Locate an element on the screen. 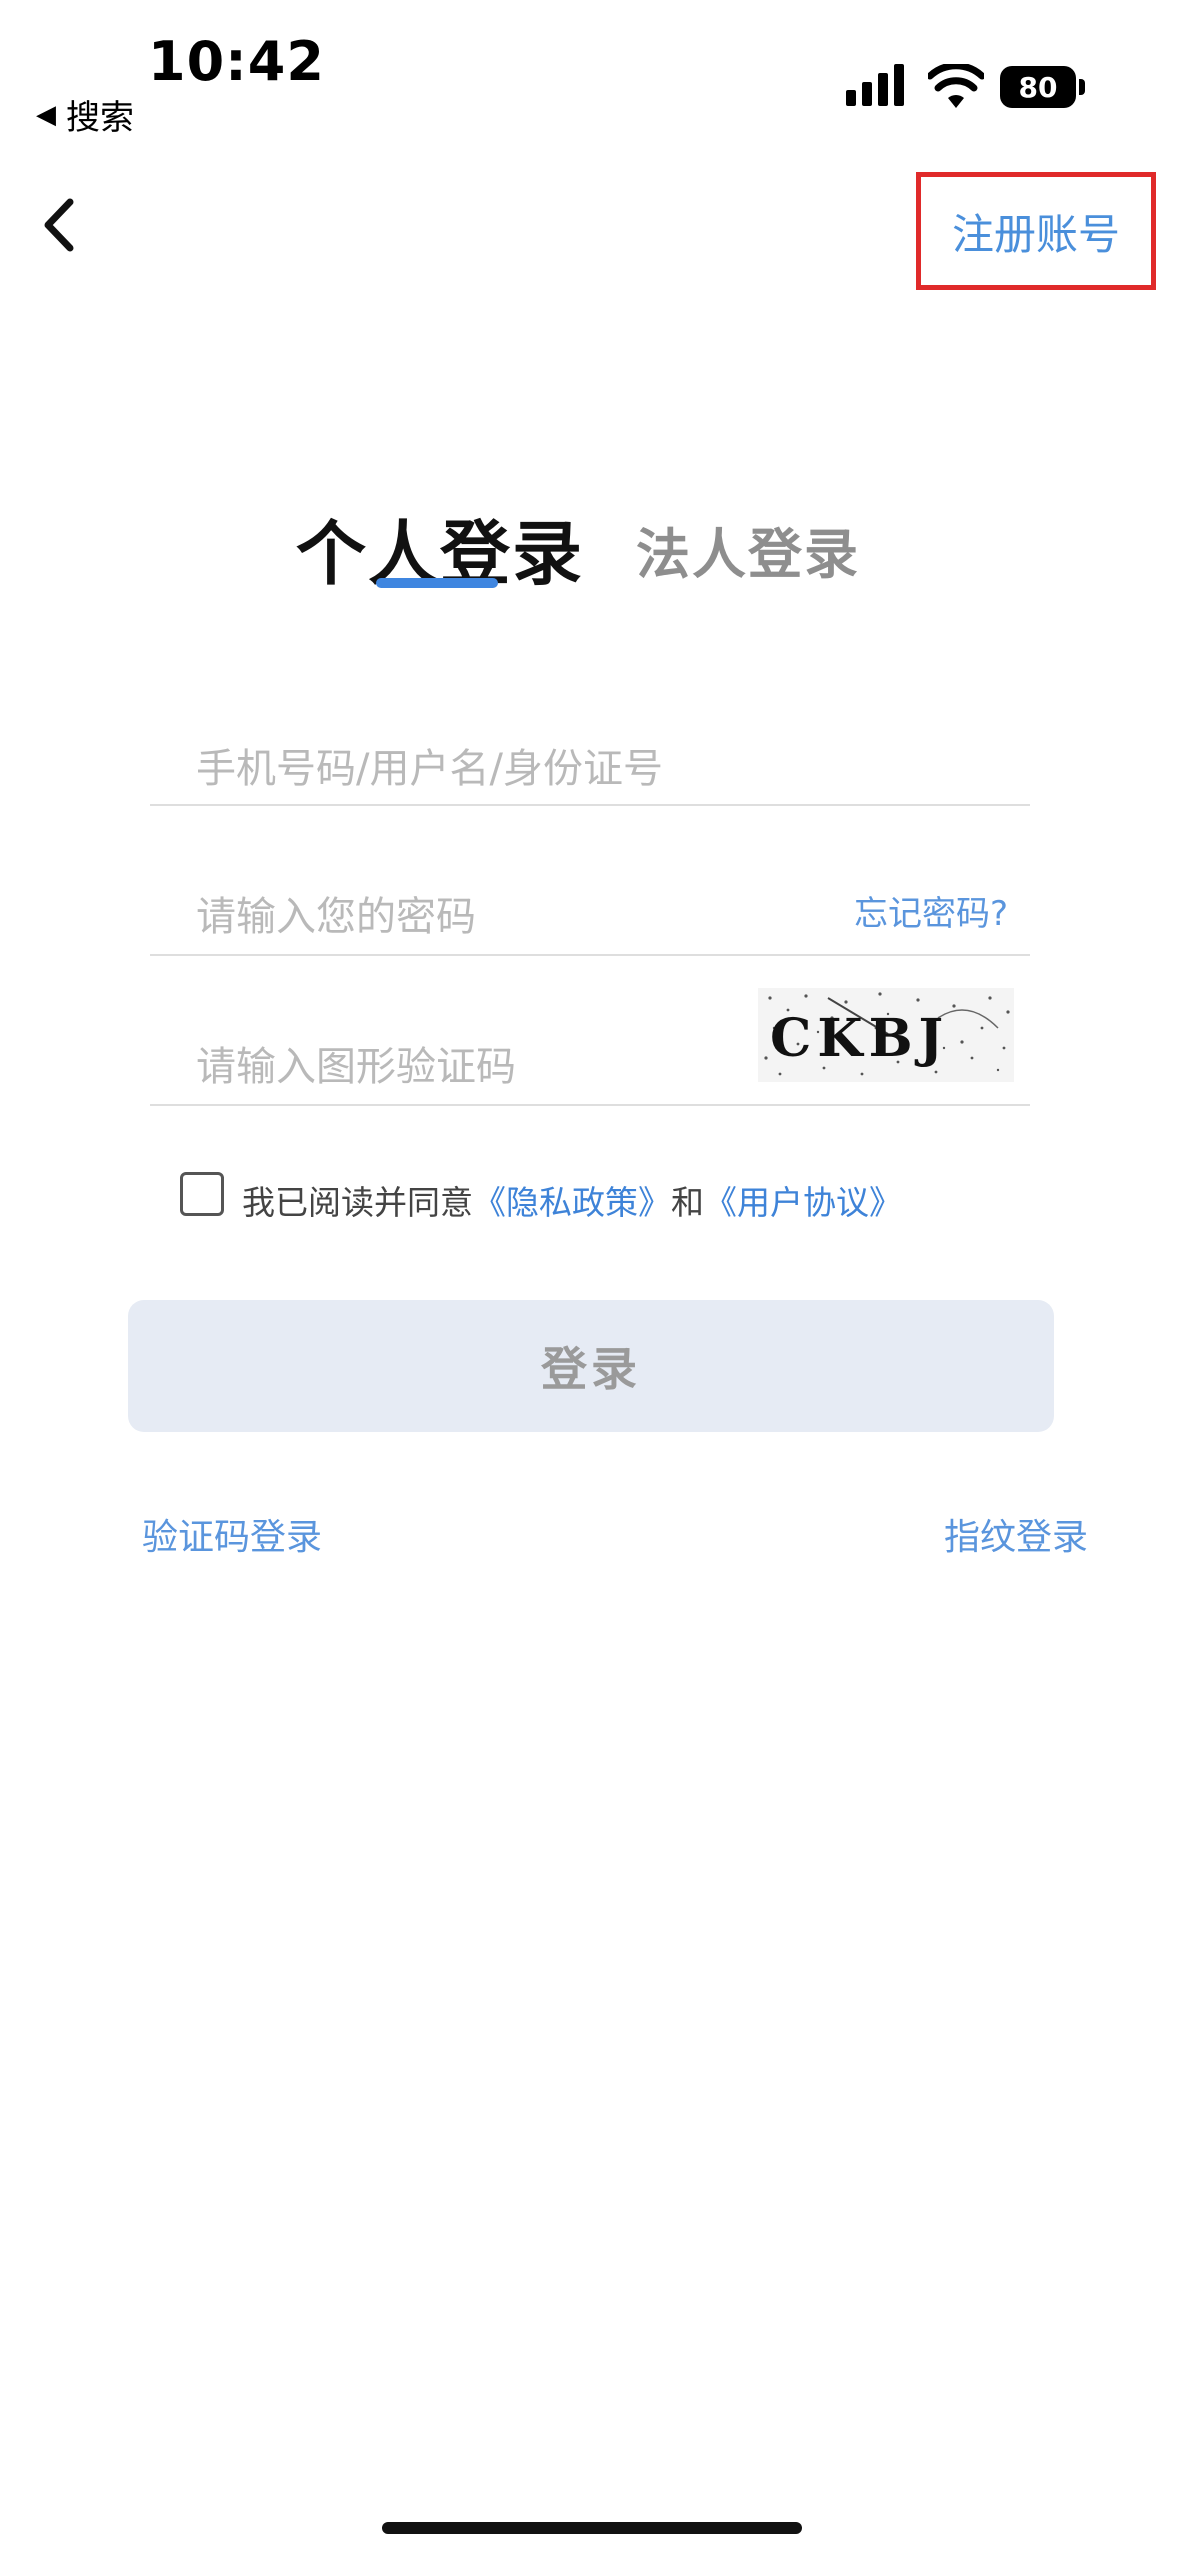  battery-level: 80 is located at coordinates (1038, 87).